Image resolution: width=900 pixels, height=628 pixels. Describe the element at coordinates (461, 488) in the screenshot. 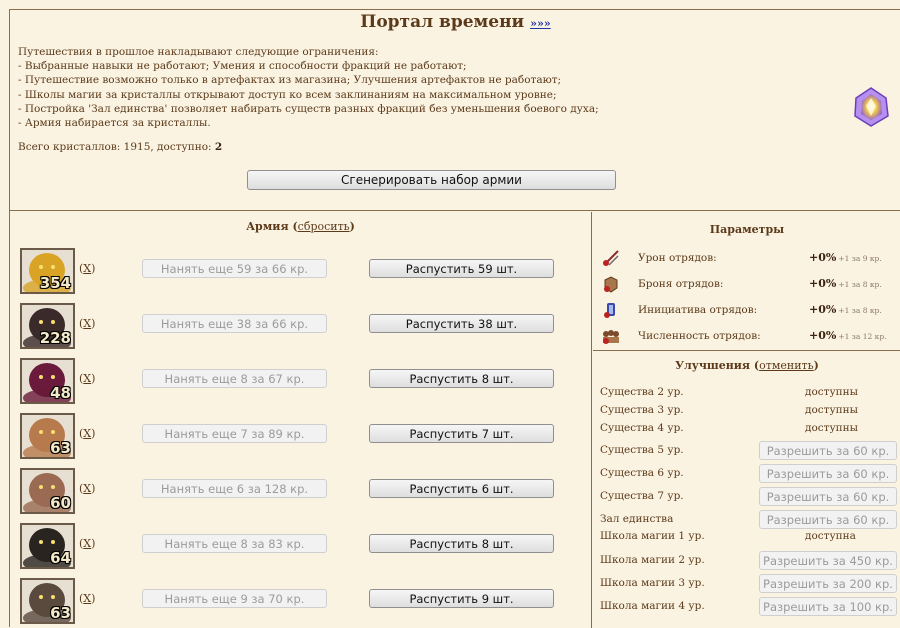

I see `dismiss-button: Распустить 6 шт.` at that location.